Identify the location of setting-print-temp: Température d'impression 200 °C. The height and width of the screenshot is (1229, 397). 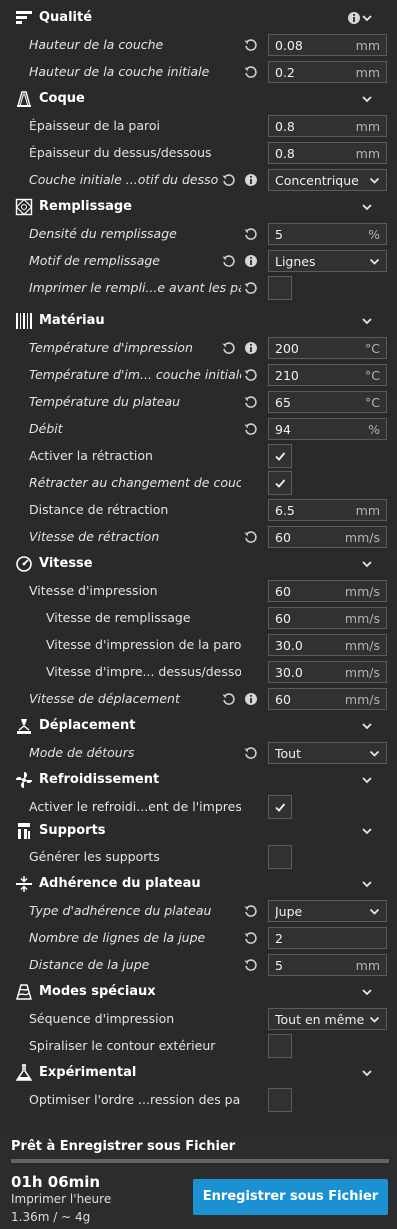
(198, 348).